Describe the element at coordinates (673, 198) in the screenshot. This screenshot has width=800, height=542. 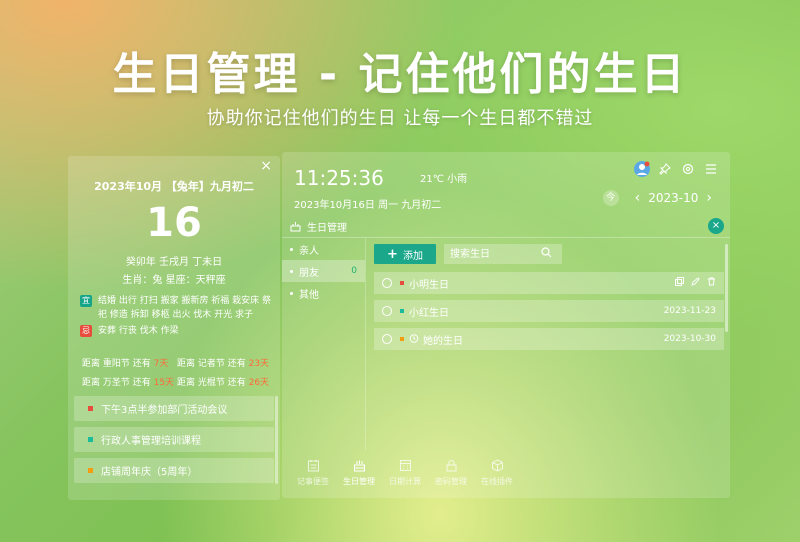
I see `current-month: 2023-10` at that location.